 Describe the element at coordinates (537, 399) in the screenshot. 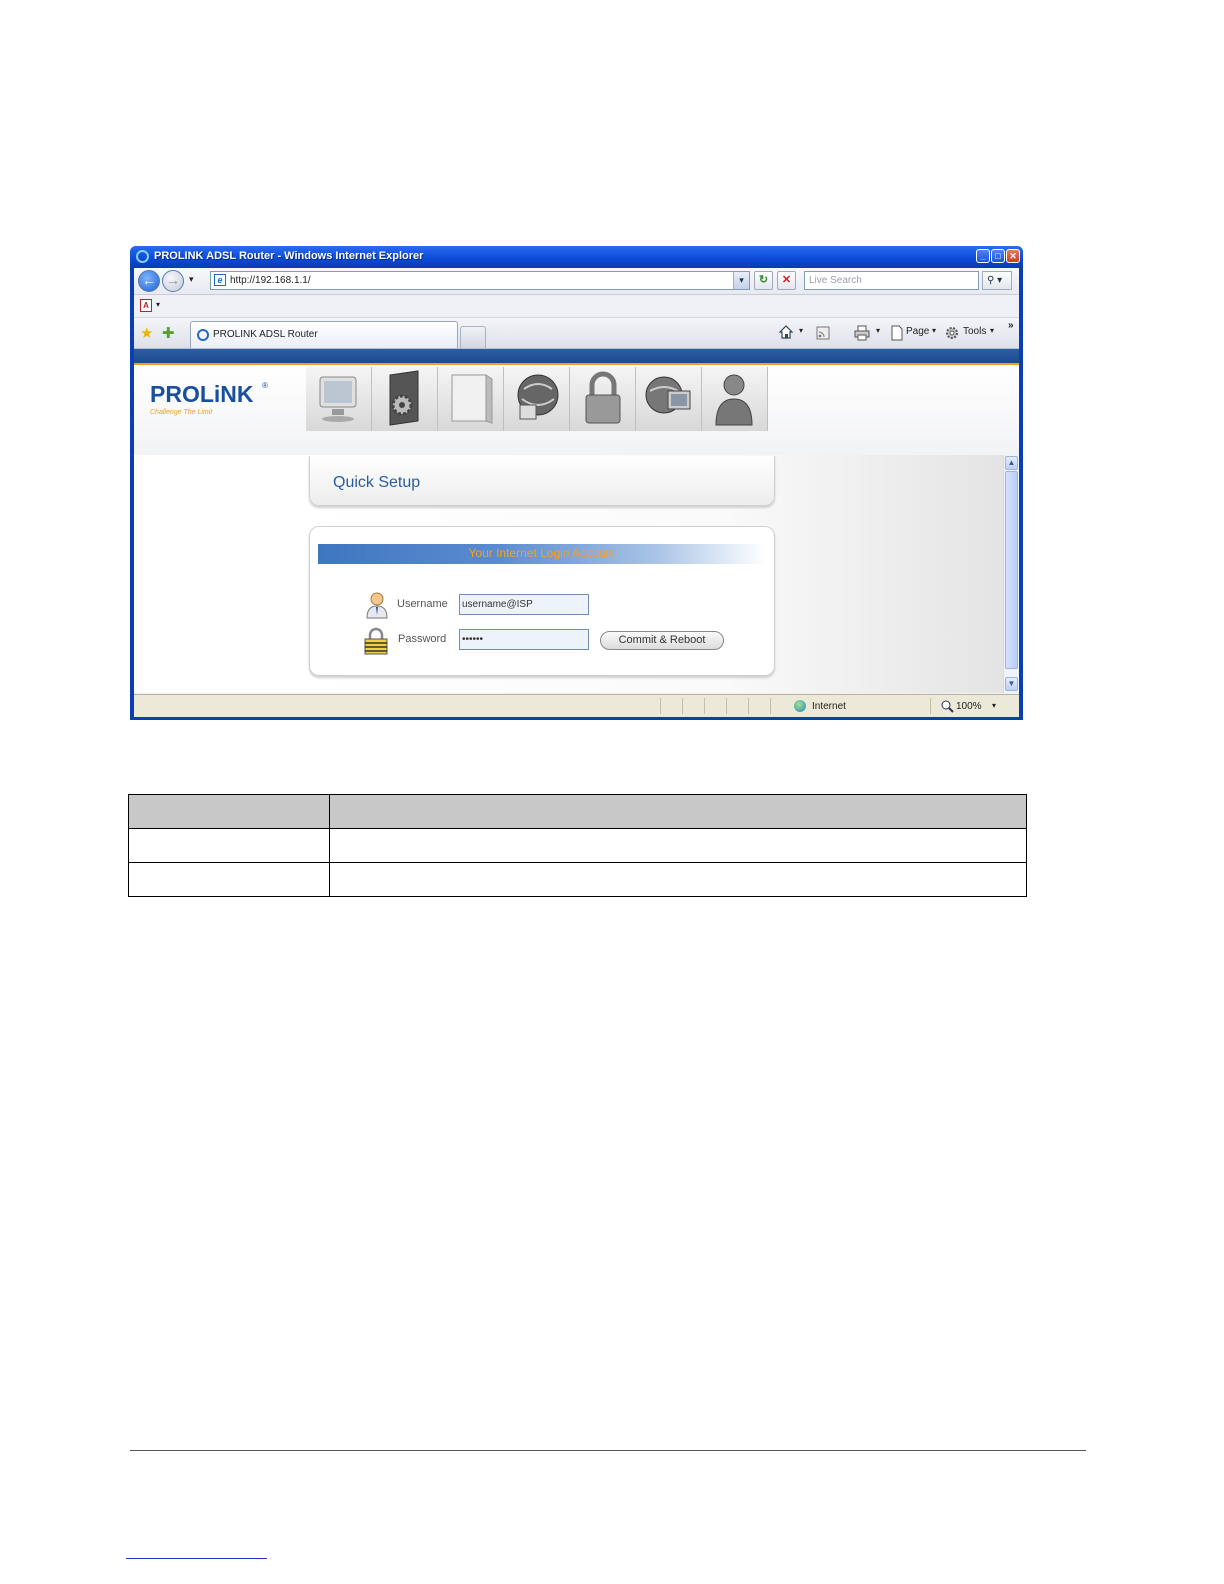

I see `network-globe-icon` at that location.